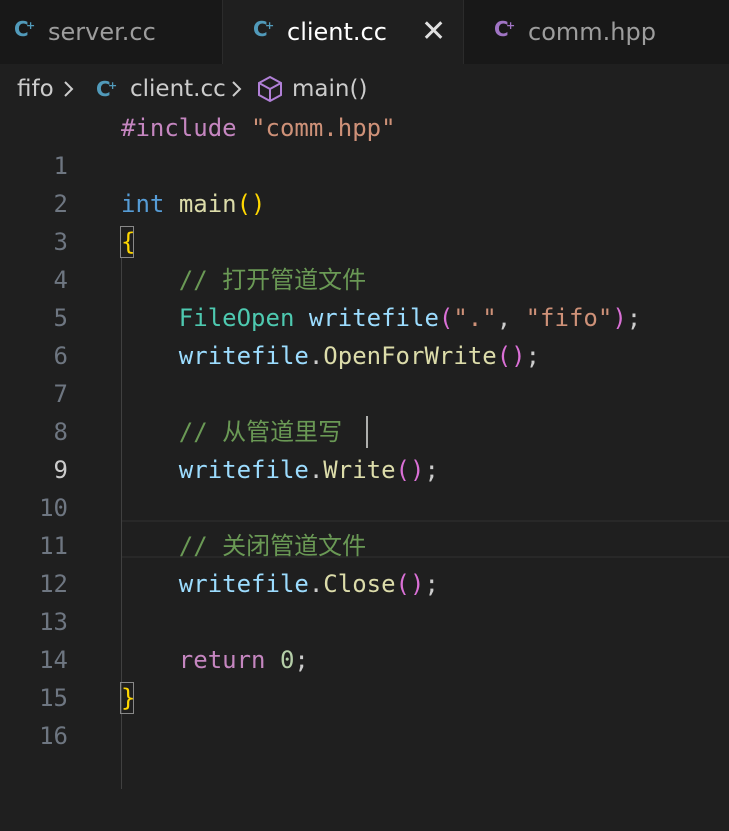 This screenshot has height=831, width=729. Describe the element at coordinates (359, 584) in the screenshot. I see `token-function: Close` at that location.